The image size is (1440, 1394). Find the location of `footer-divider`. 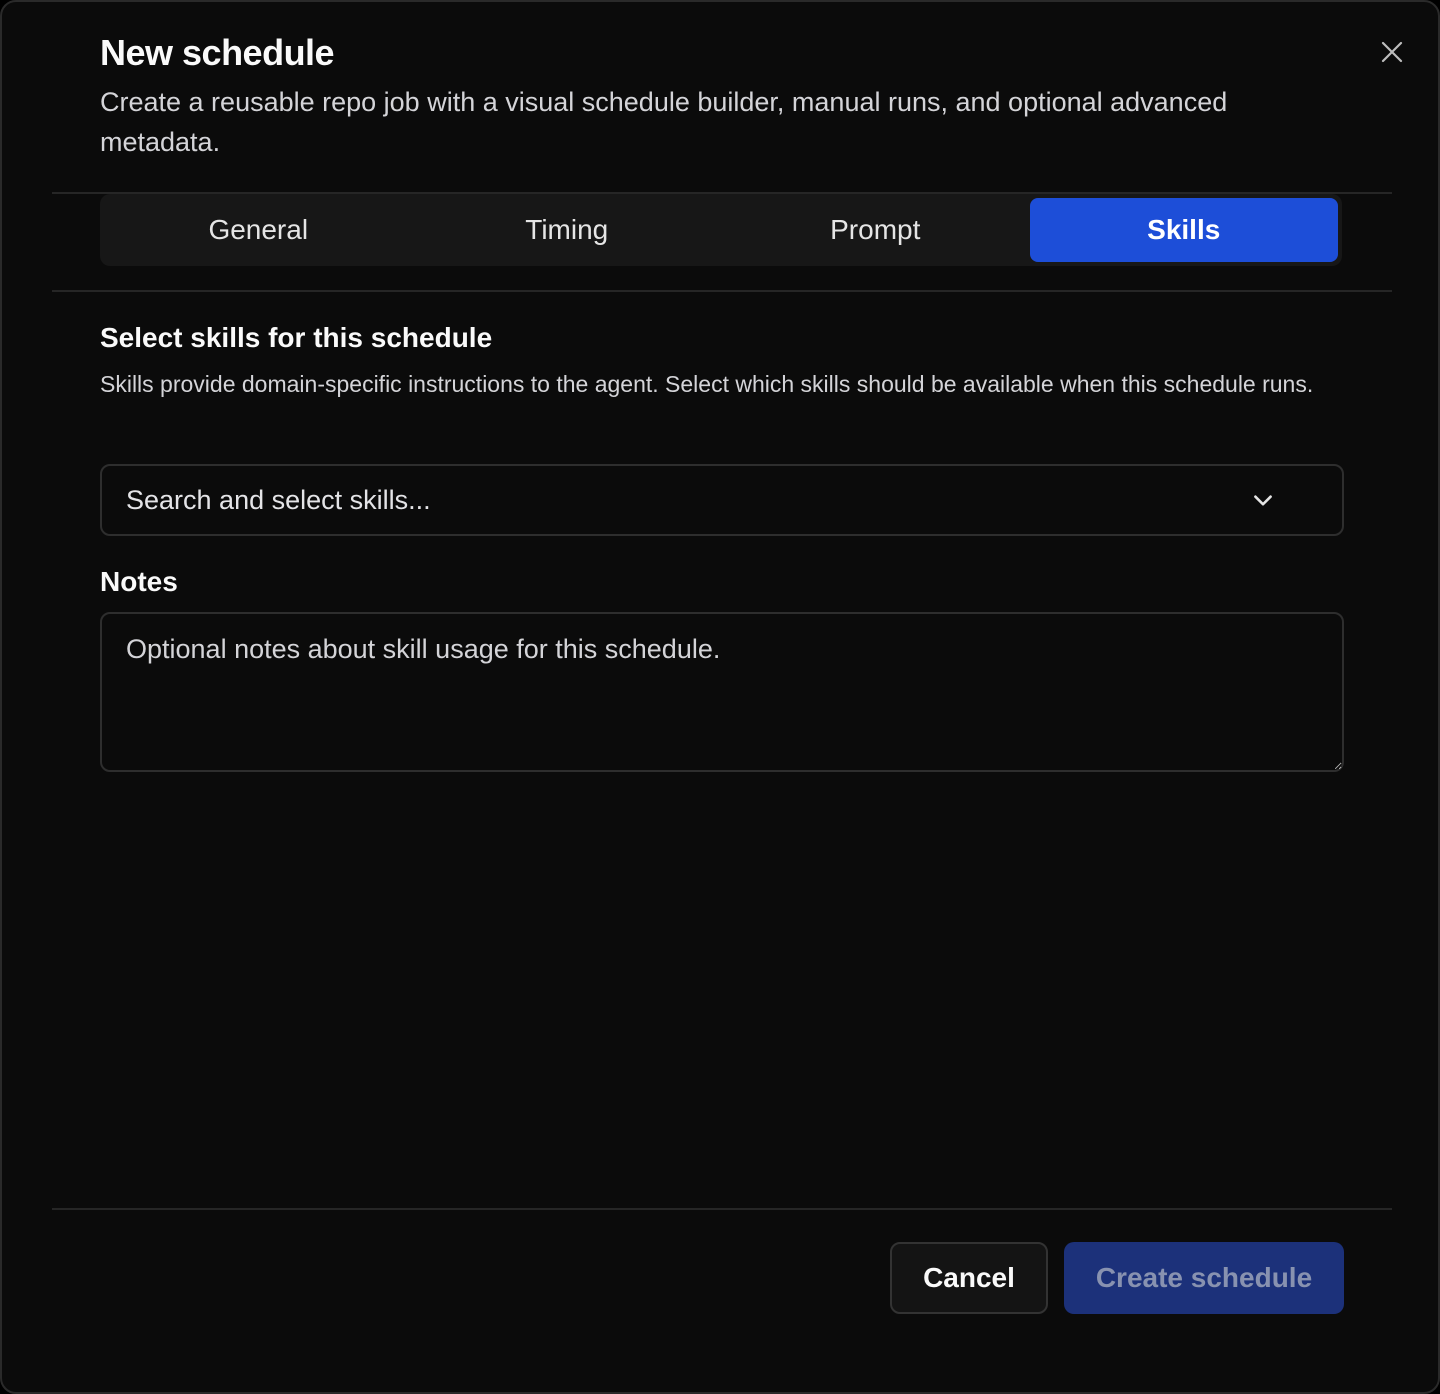

footer-divider is located at coordinates (722, 1209).